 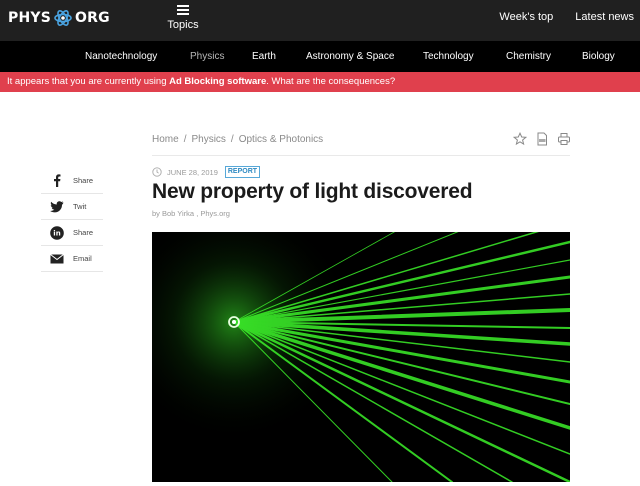 I want to click on breadcrumb: Home / Physics / Optics & Photonics, so click(x=237, y=139).